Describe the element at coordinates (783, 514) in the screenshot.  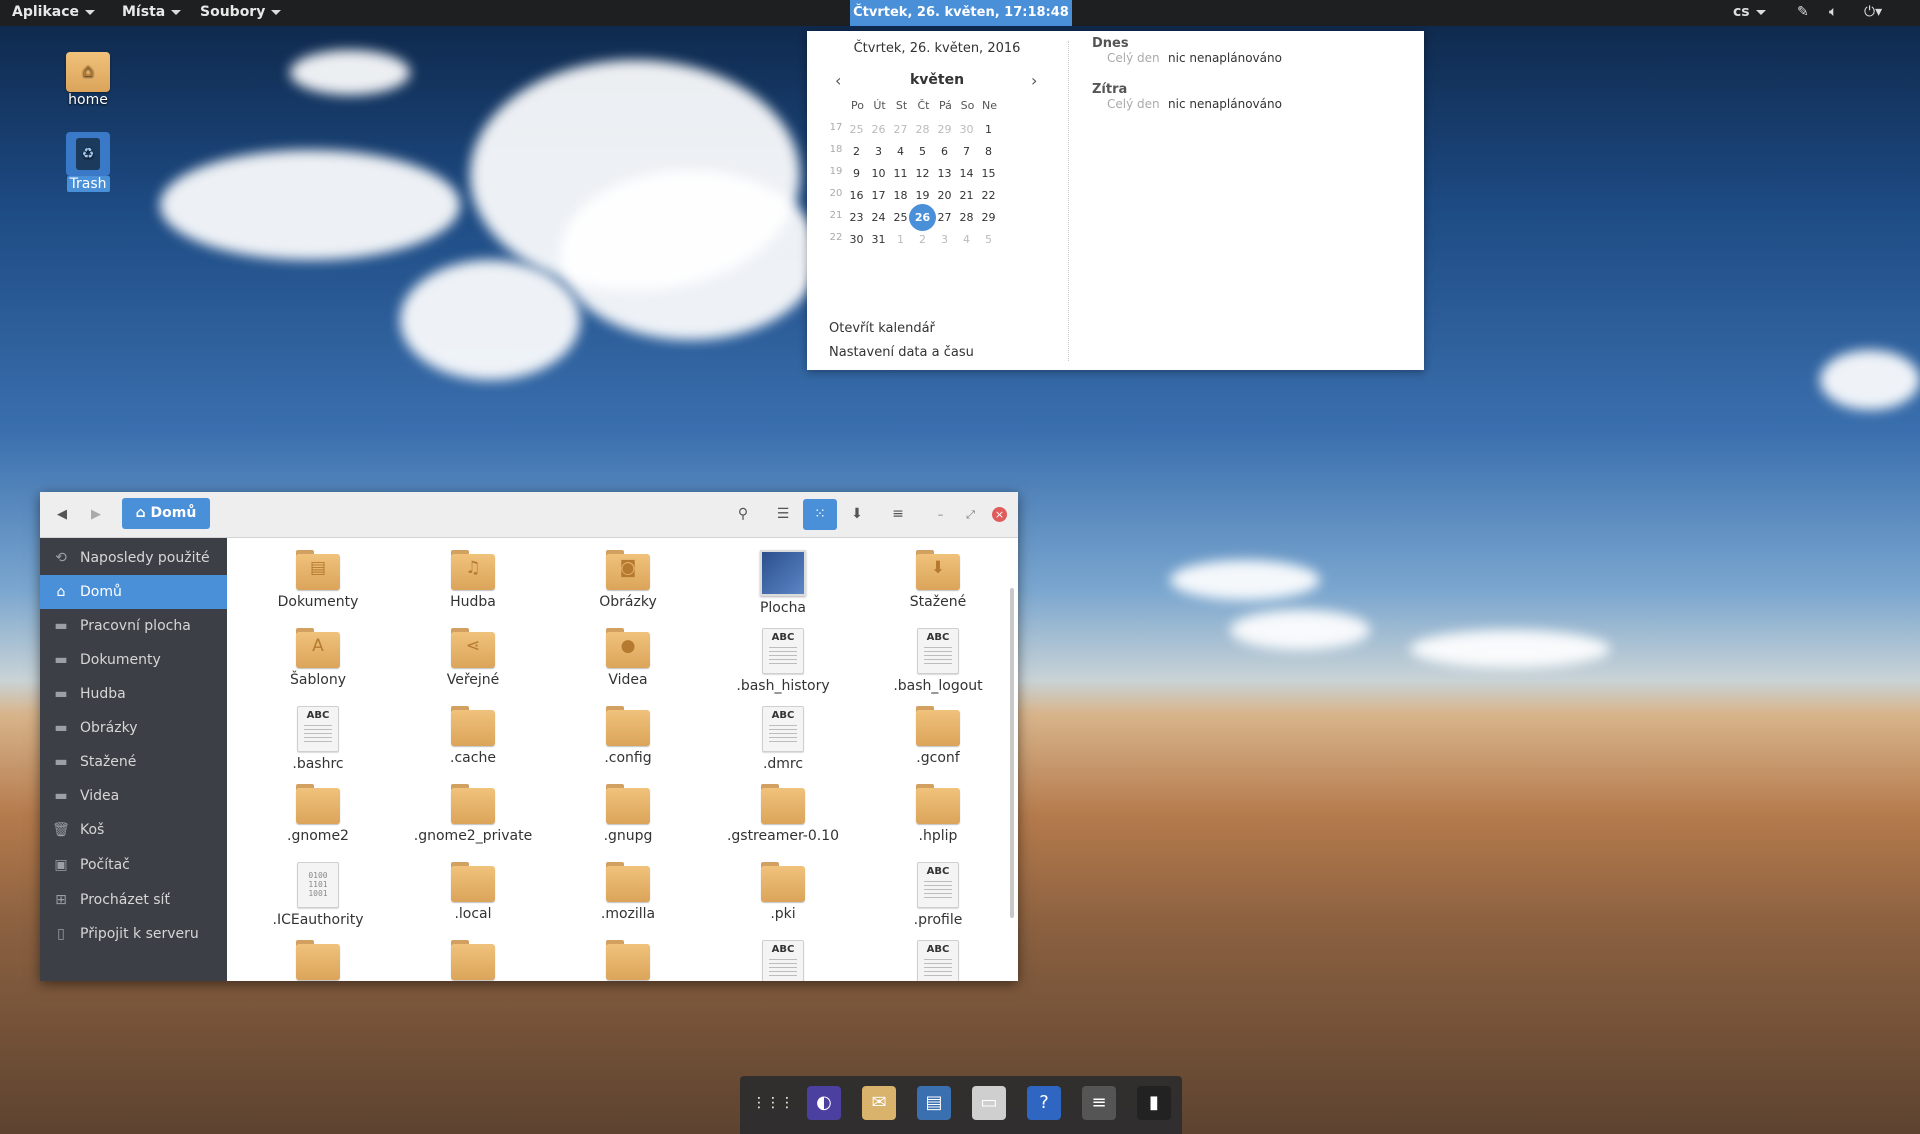
I see `list-view-button: ☰` at that location.